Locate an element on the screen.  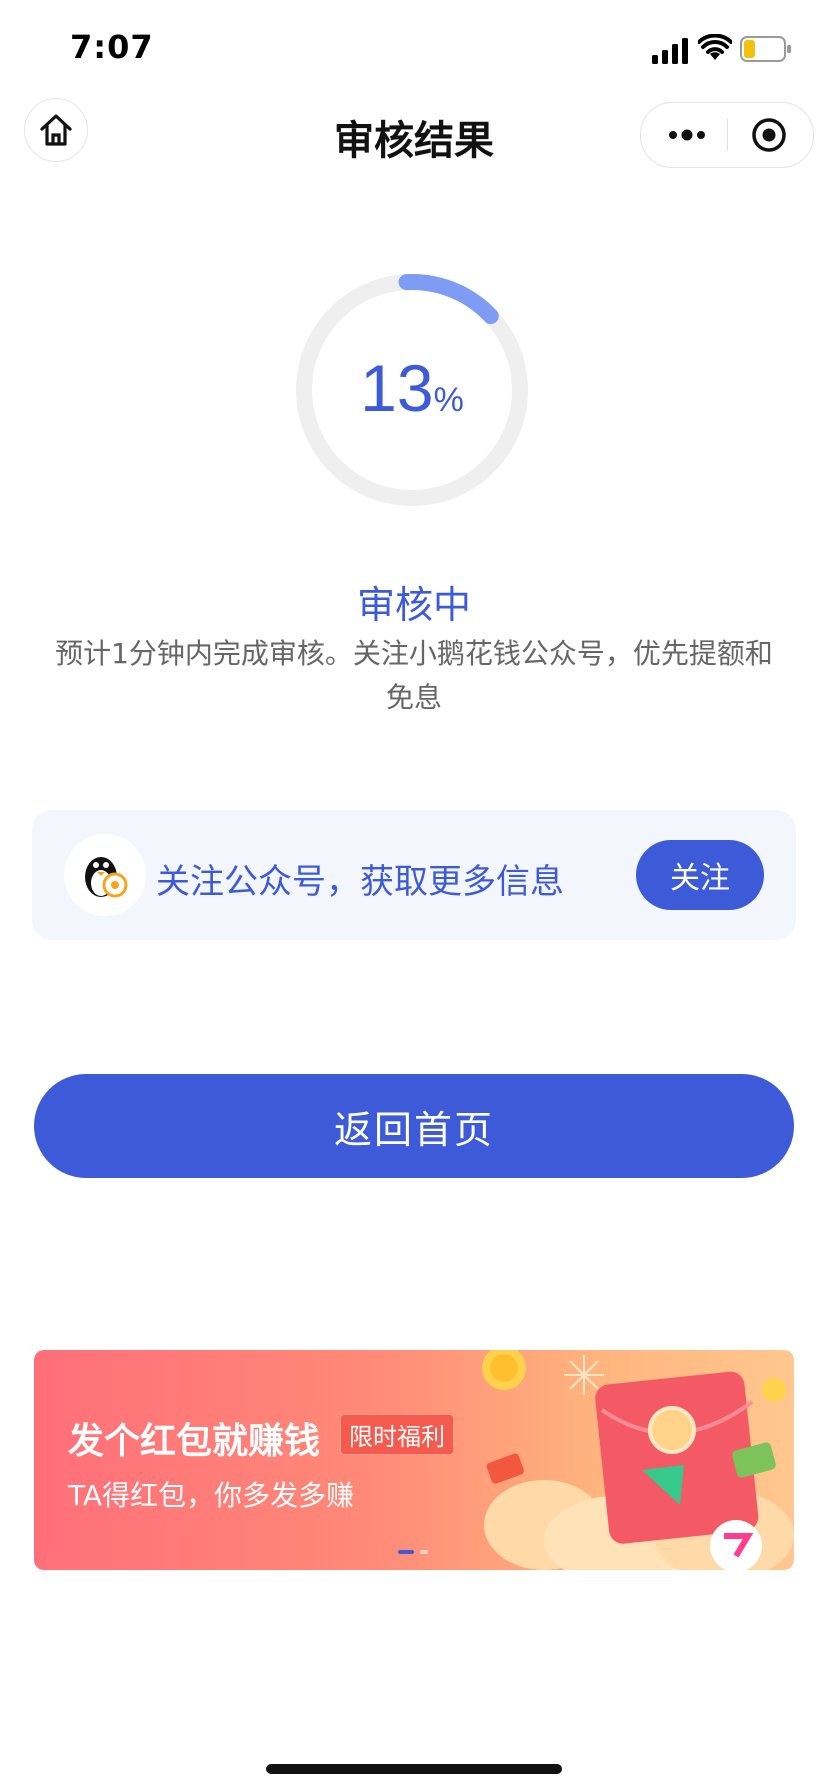
progress-unit: % is located at coordinates (448, 400).